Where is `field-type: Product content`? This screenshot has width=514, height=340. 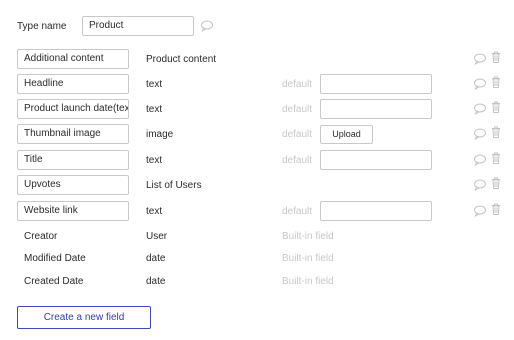
field-type: Product content is located at coordinates (181, 59).